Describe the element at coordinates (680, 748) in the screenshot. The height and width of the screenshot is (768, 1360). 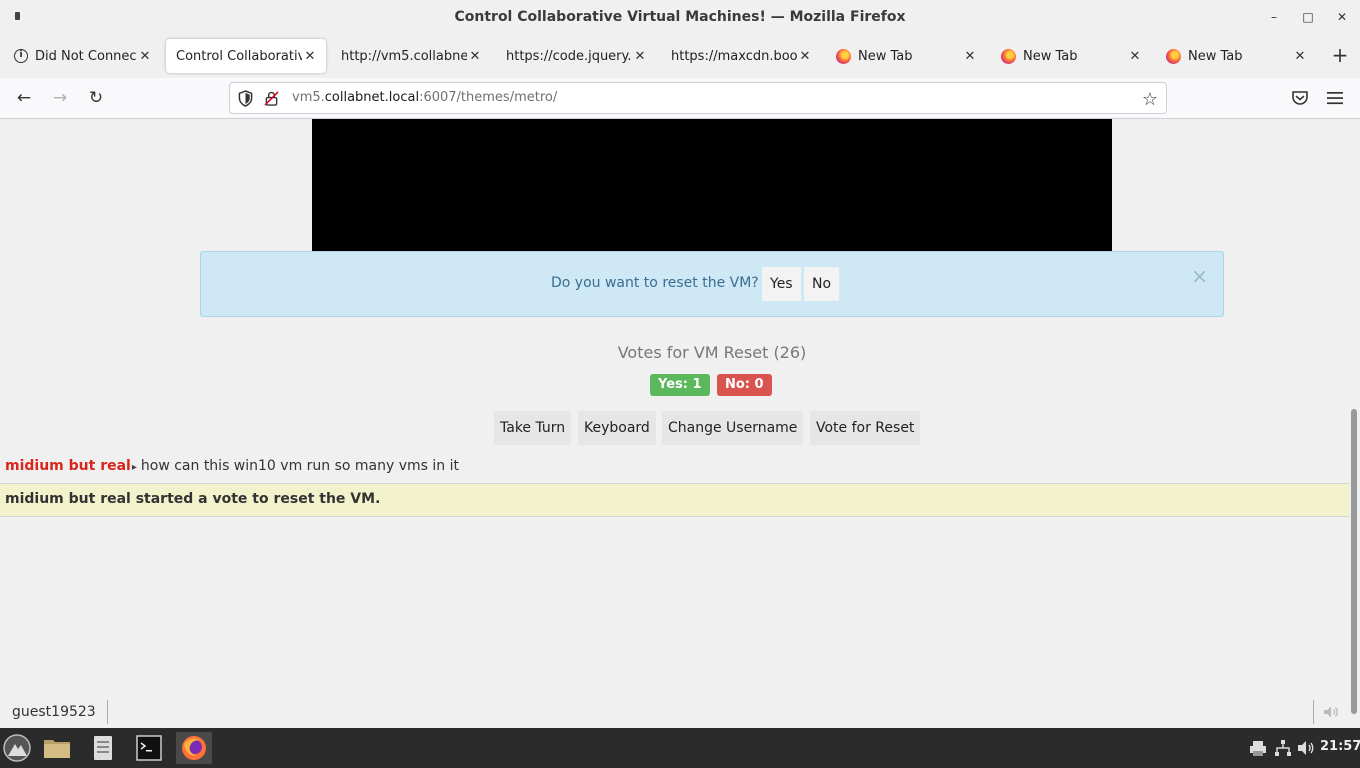
I see `taskbar: 21:57` at that location.